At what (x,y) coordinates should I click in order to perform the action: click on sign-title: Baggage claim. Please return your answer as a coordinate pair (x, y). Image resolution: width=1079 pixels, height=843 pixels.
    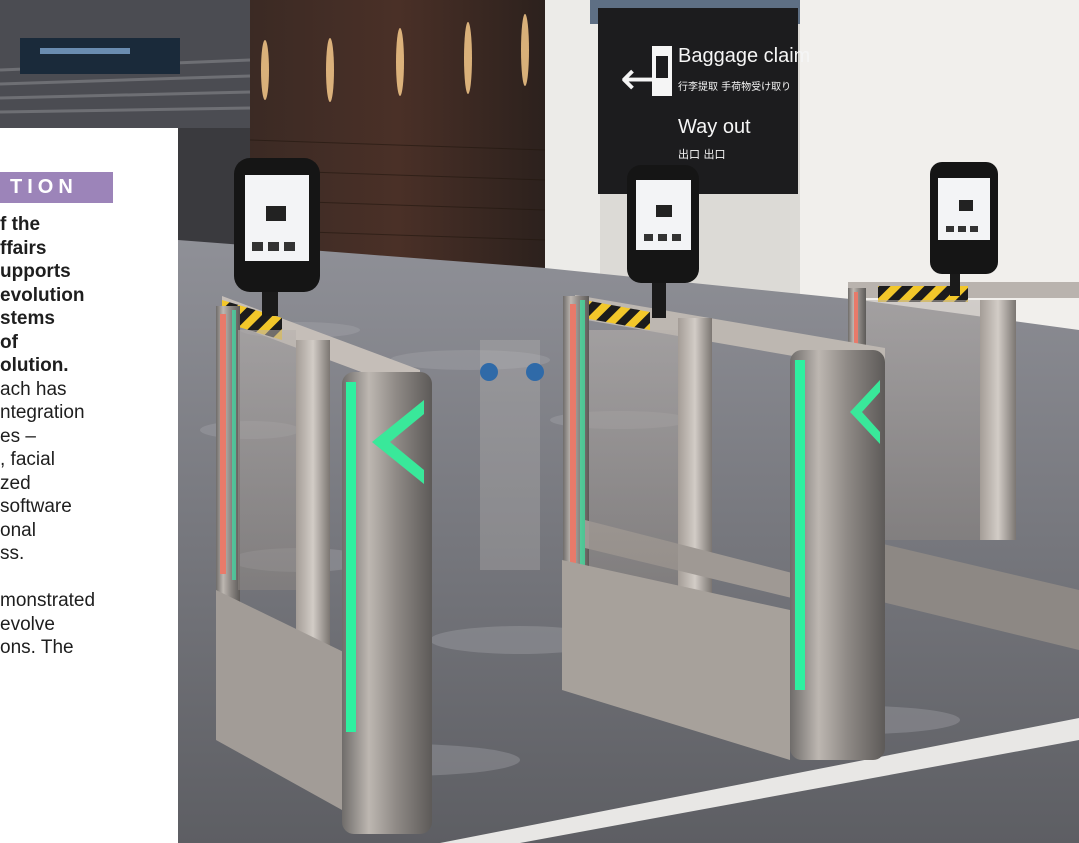
    Looking at the image, I should click on (744, 56).